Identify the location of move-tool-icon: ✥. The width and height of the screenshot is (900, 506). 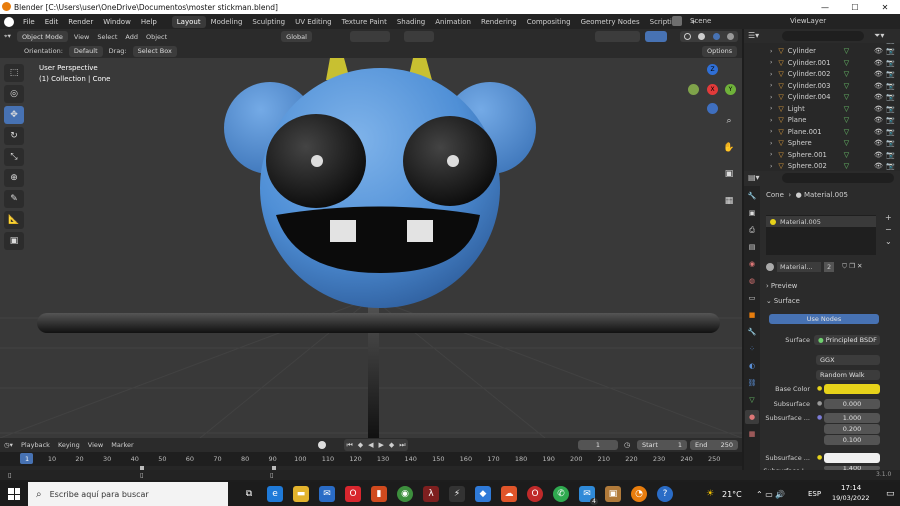
(14, 115).